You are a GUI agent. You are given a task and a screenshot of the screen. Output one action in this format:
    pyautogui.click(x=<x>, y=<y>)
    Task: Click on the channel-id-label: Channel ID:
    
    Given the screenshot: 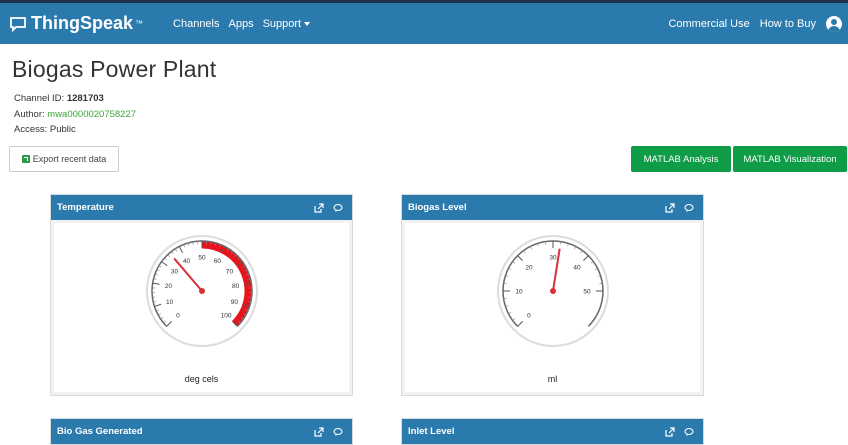 What is the action you would take?
    pyautogui.click(x=39, y=98)
    